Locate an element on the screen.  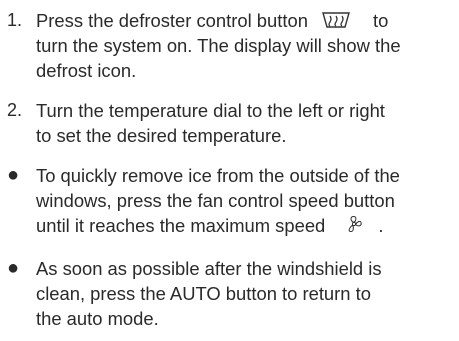
step-line: Press the defroster control button to is located at coordinates (247, 20).